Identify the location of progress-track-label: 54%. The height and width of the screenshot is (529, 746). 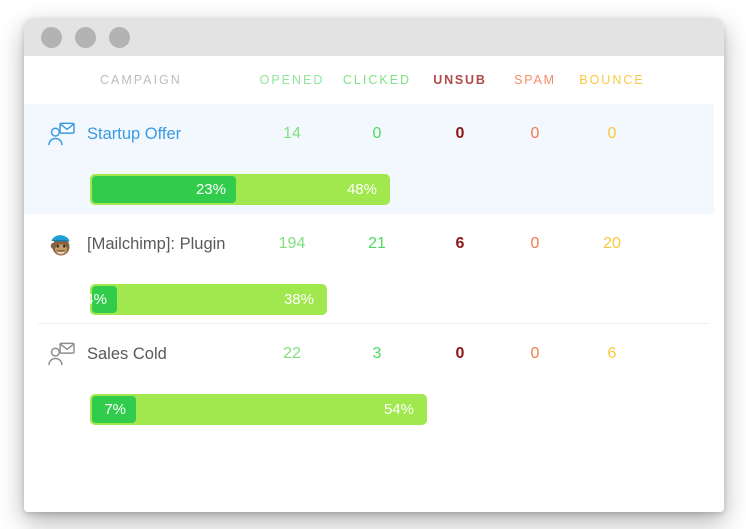
(398, 409).